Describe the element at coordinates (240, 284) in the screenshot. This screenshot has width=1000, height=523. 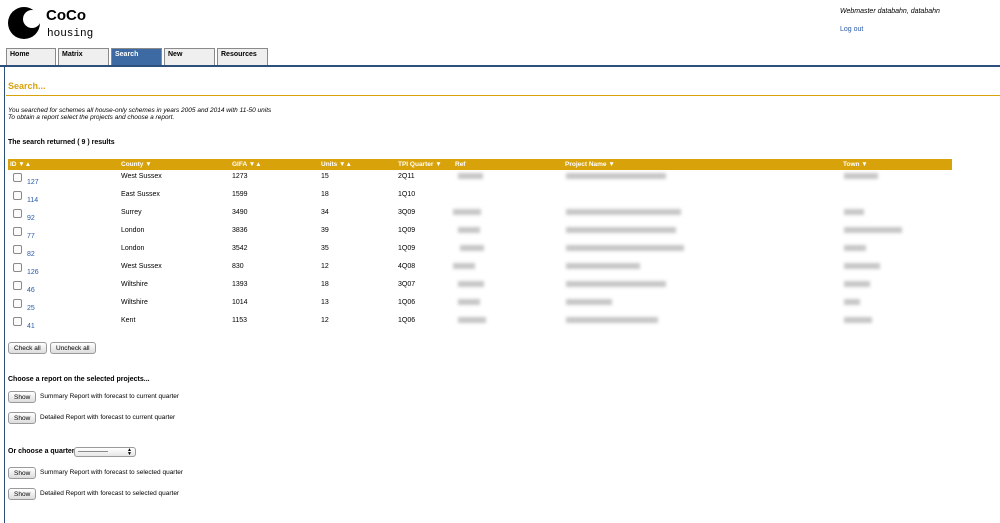
I see `row-gifa: 1393` at that location.